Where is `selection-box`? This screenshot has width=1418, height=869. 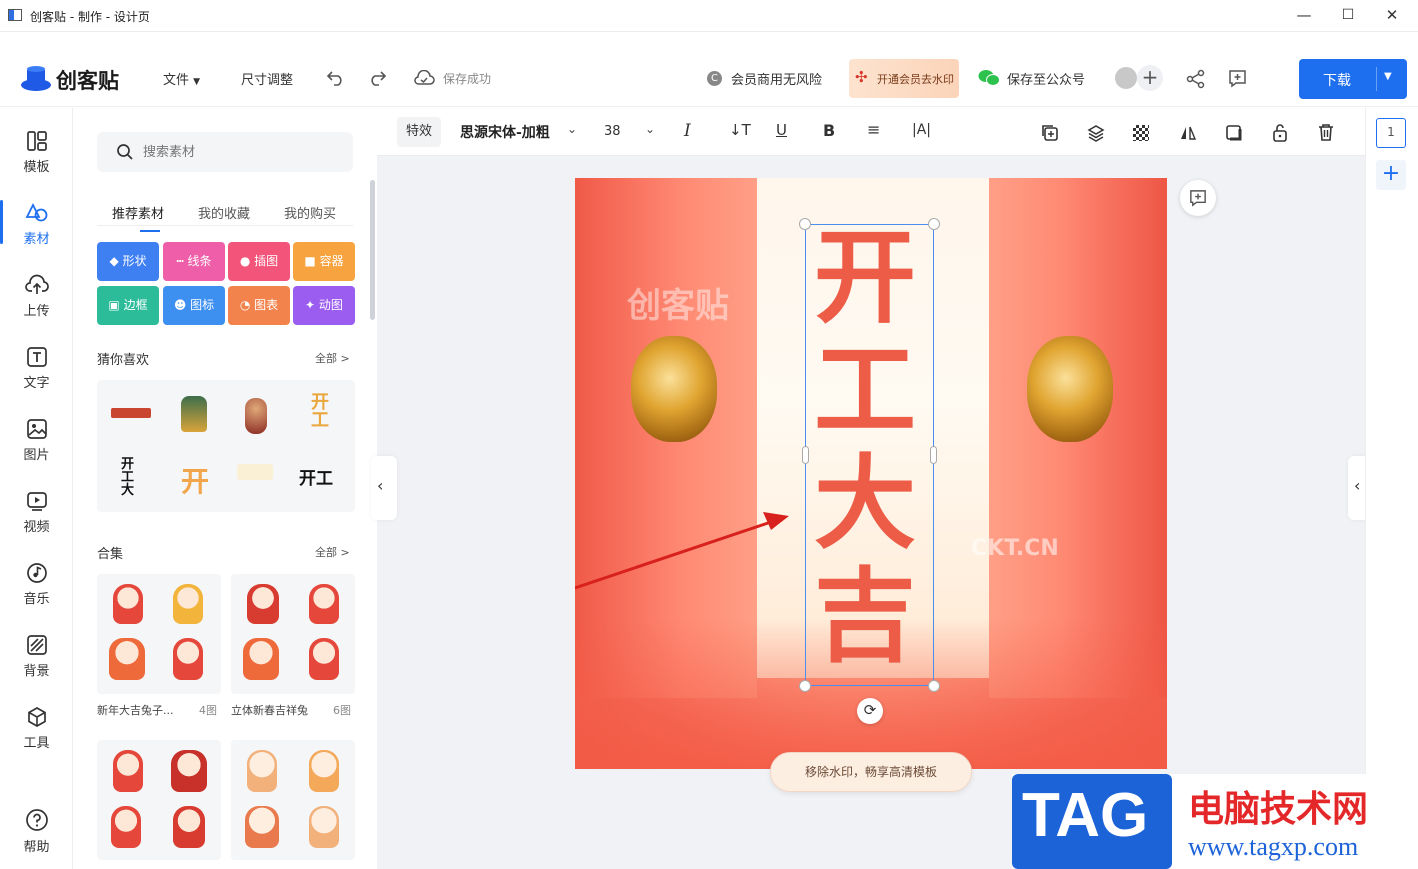 selection-box is located at coordinates (869, 455).